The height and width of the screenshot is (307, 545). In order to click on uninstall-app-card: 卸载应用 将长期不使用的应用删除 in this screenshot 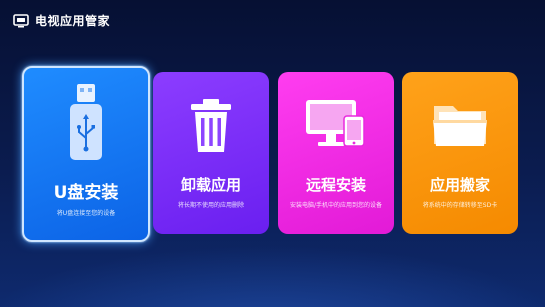, I will do `click(211, 153)`.